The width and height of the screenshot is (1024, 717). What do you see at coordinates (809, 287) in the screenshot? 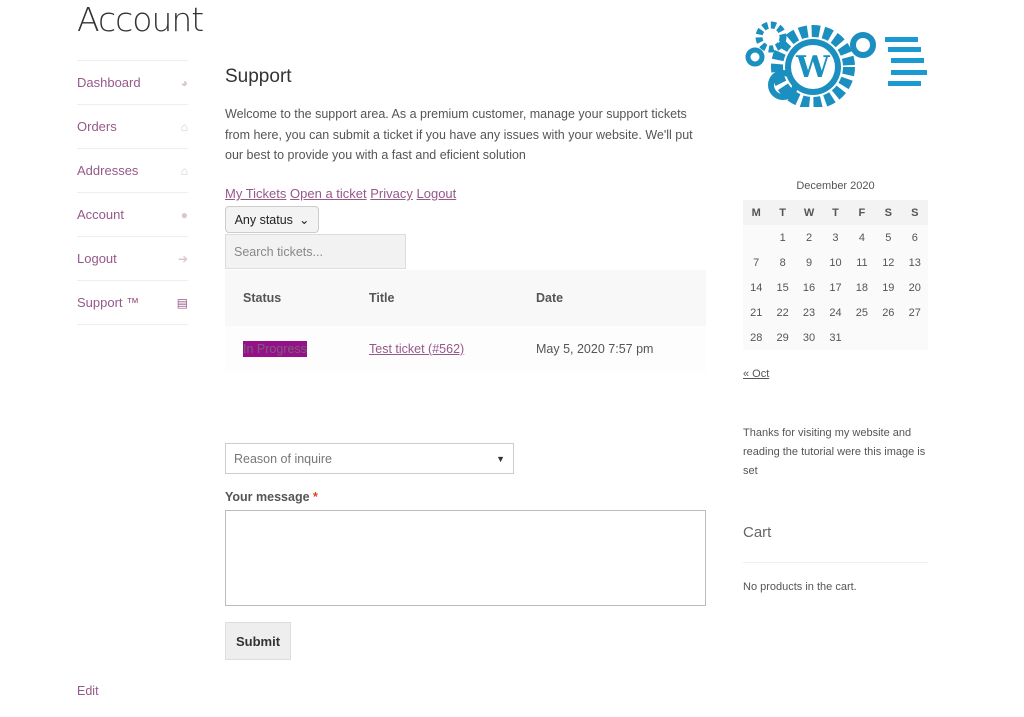
I see `calendar-day: 16` at bounding box center [809, 287].